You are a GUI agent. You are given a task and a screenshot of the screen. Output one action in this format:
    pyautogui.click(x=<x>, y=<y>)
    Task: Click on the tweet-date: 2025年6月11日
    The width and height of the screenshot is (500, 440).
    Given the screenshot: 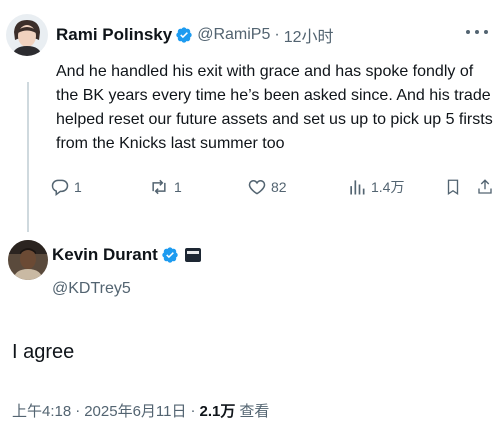 What is the action you would take?
    pyautogui.click(x=135, y=410)
    